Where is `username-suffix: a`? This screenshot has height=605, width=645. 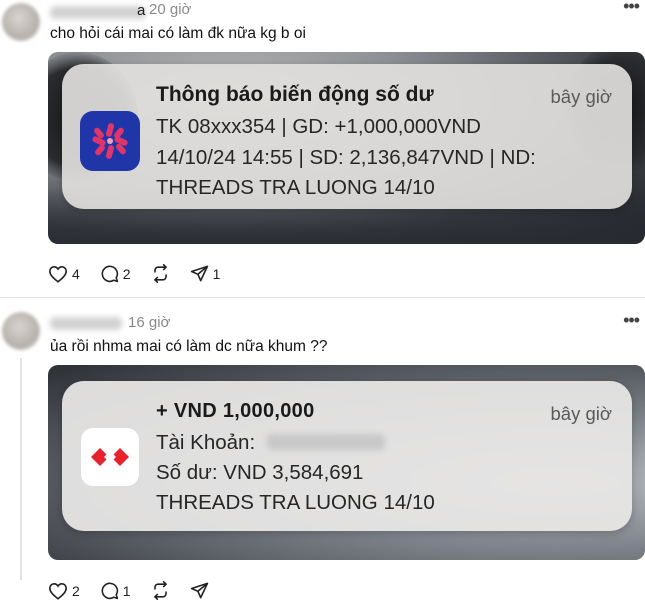
username-suffix: a is located at coordinates (141, 10).